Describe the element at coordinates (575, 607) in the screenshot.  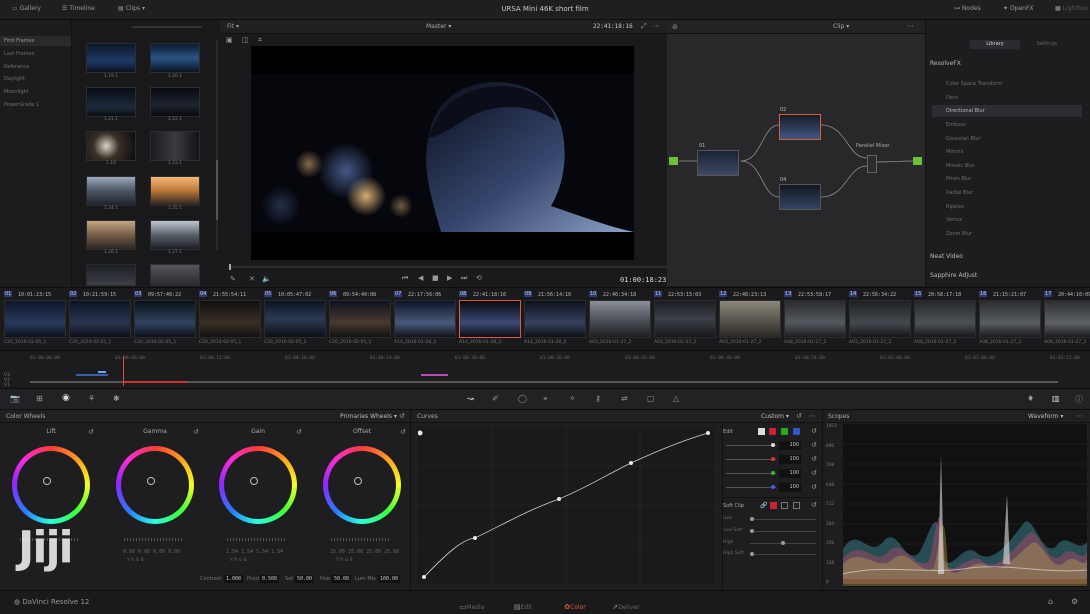
I see `page-color: ✿Color` at that location.